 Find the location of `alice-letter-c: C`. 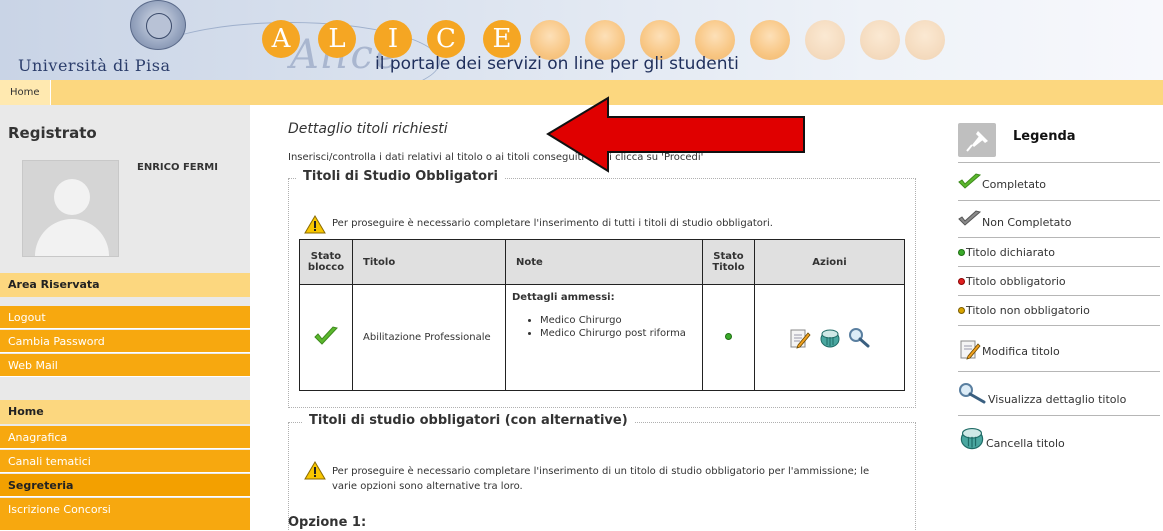

alice-letter-c: C is located at coordinates (446, 39).